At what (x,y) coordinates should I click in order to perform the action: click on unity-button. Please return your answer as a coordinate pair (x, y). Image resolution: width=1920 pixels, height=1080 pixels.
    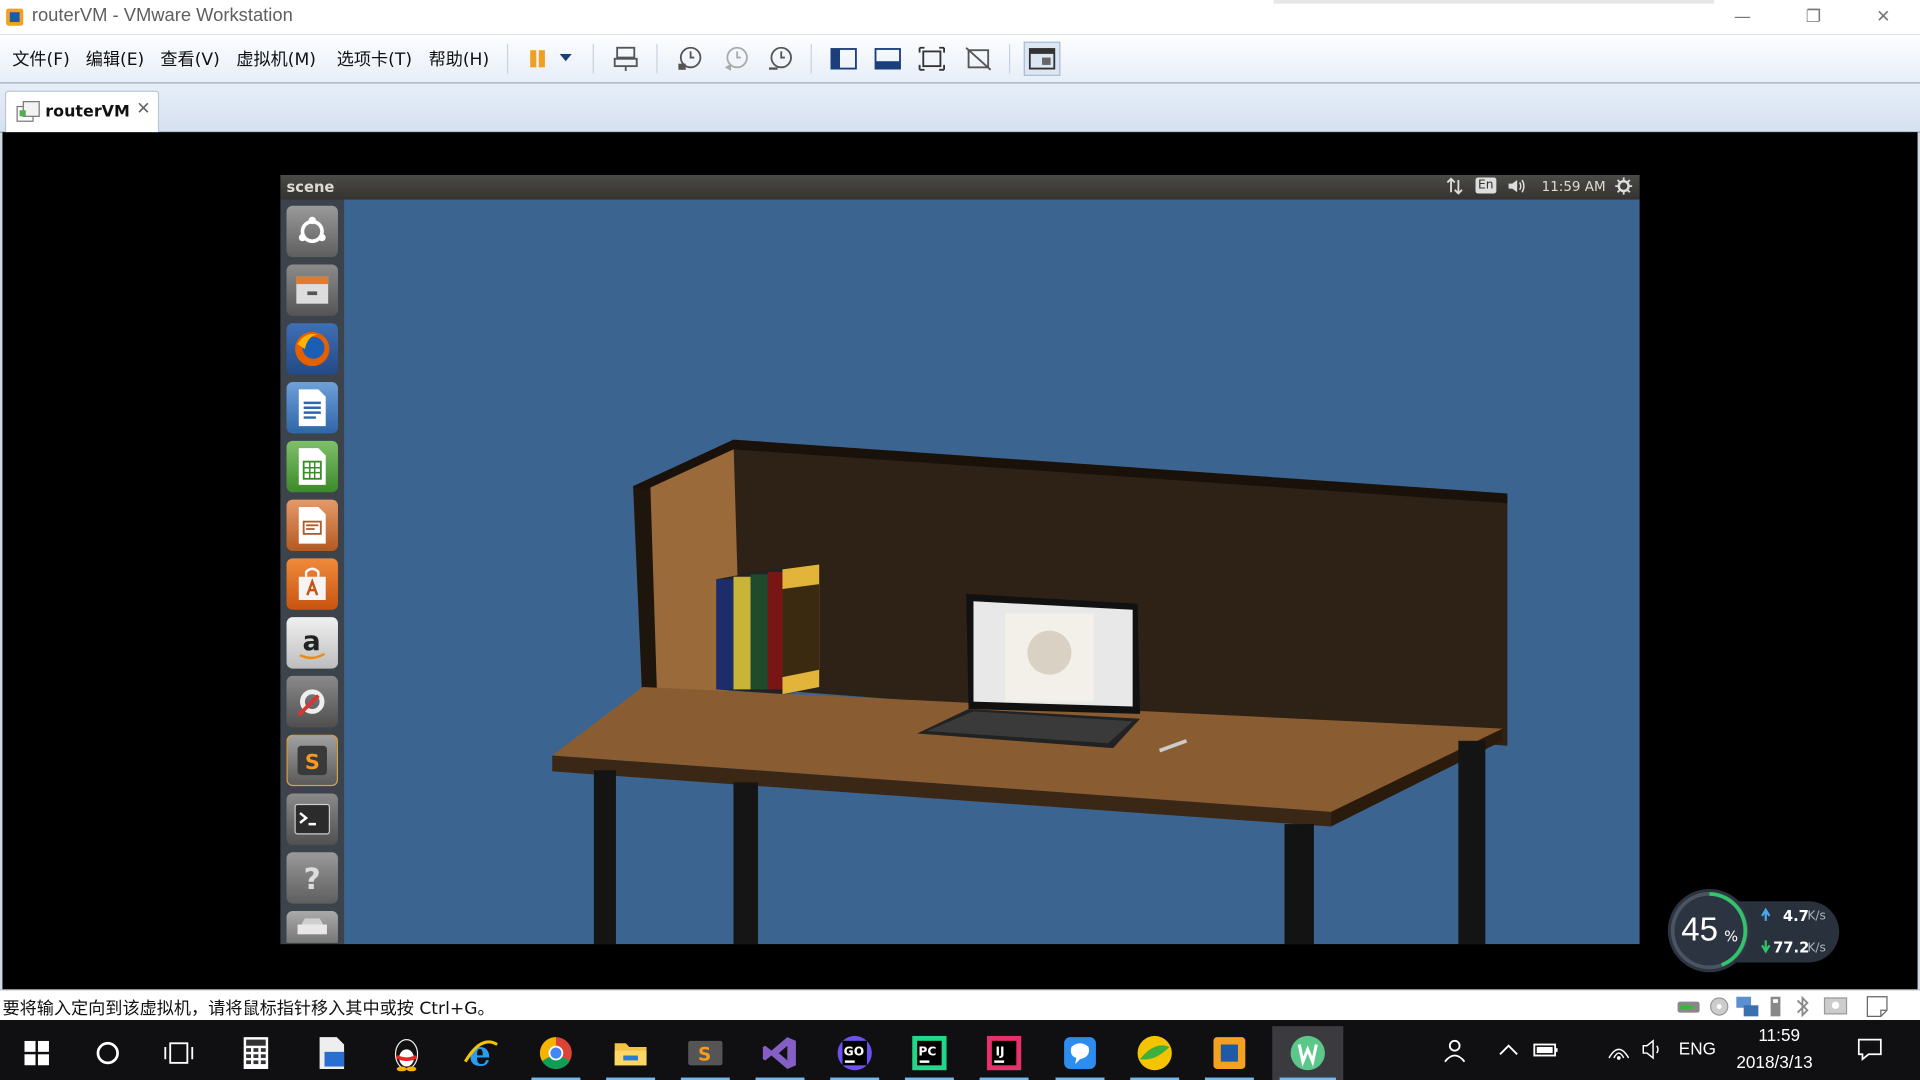
    Looking at the image, I should click on (978, 59).